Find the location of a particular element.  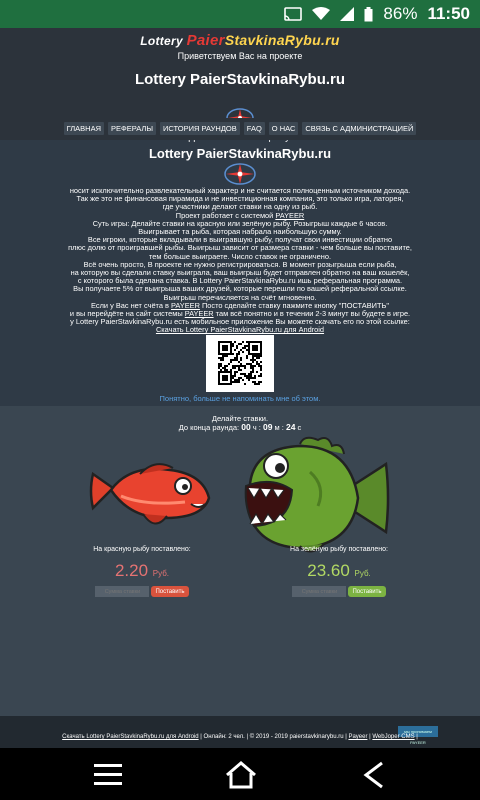

info-title: Lottery PaierStavkinaRybu.ru is located at coordinates (240, 153).